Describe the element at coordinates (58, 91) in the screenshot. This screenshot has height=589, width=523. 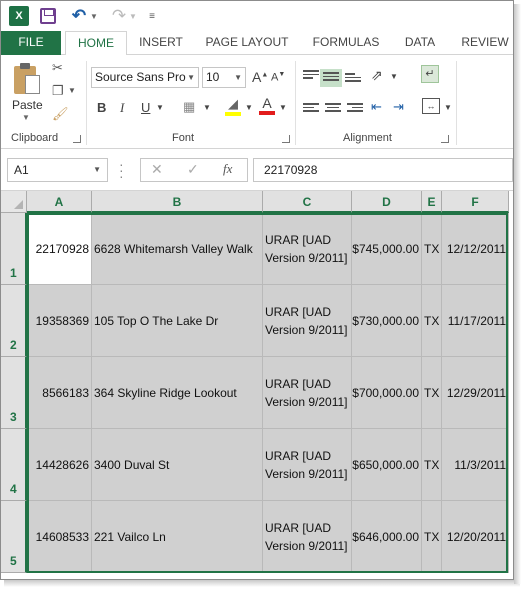
I see `copy-icon: ❐` at that location.